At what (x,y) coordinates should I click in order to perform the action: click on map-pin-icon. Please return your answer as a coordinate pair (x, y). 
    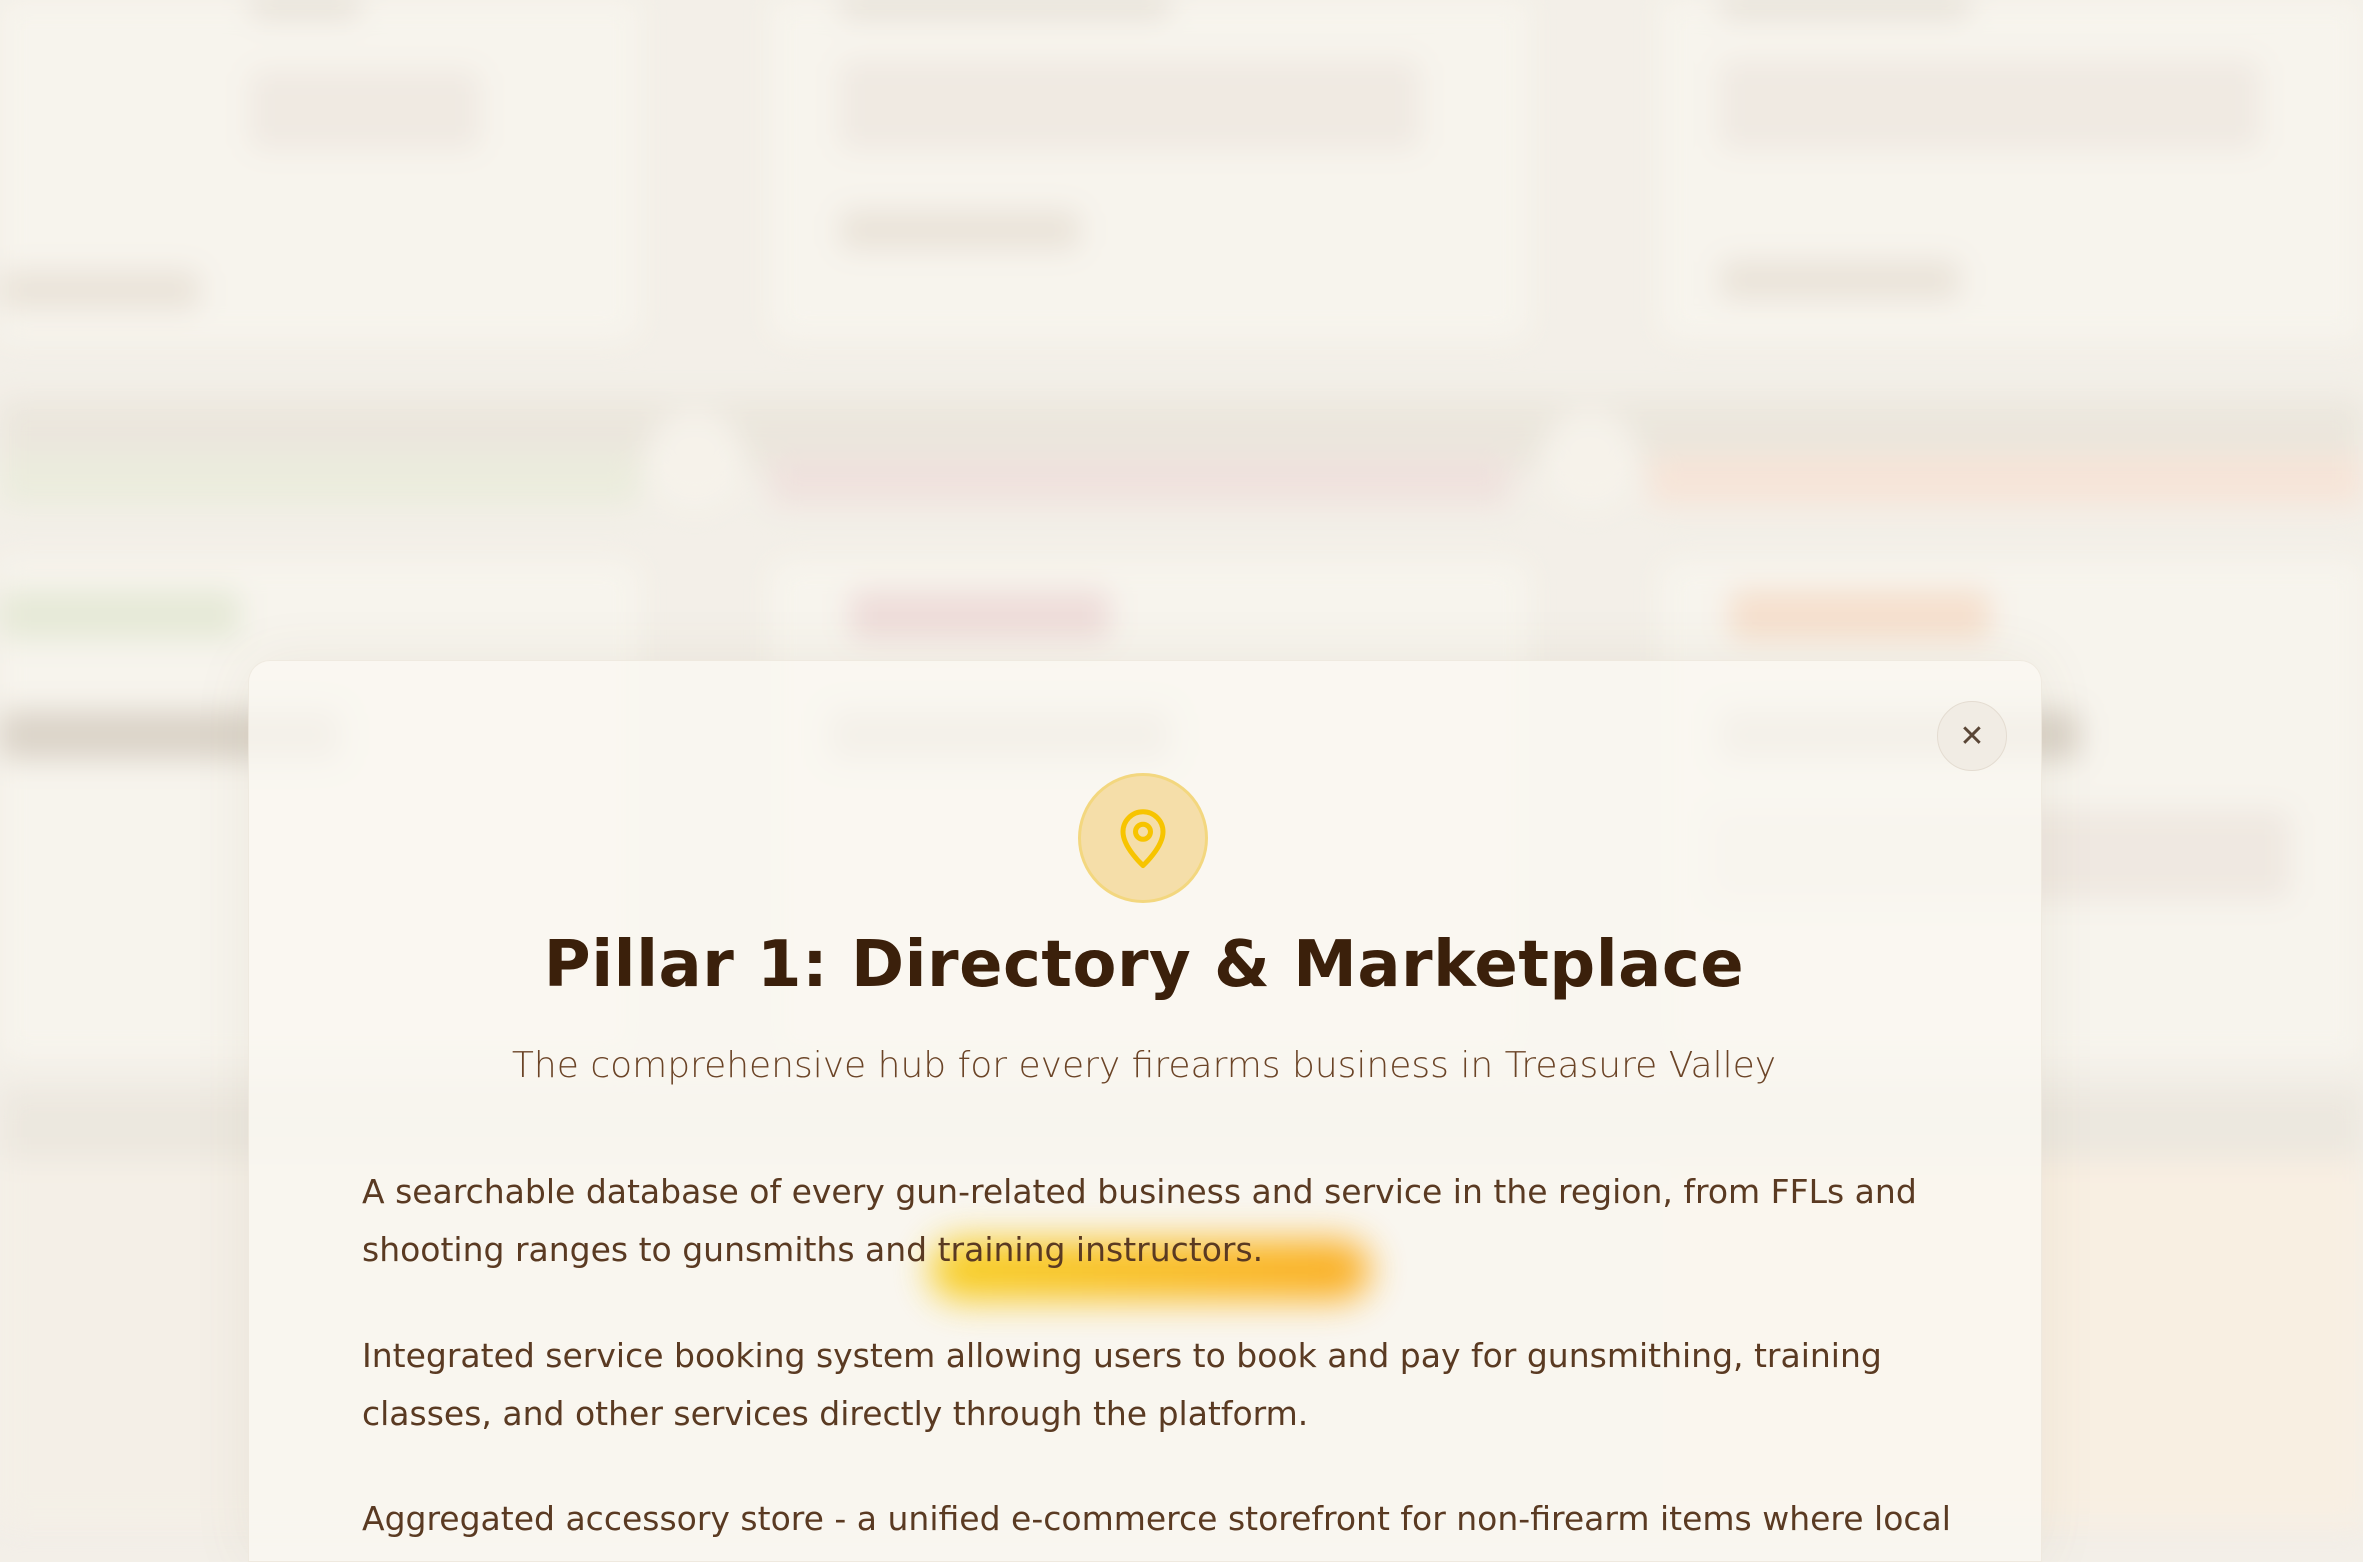
    Looking at the image, I should click on (1143, 838).